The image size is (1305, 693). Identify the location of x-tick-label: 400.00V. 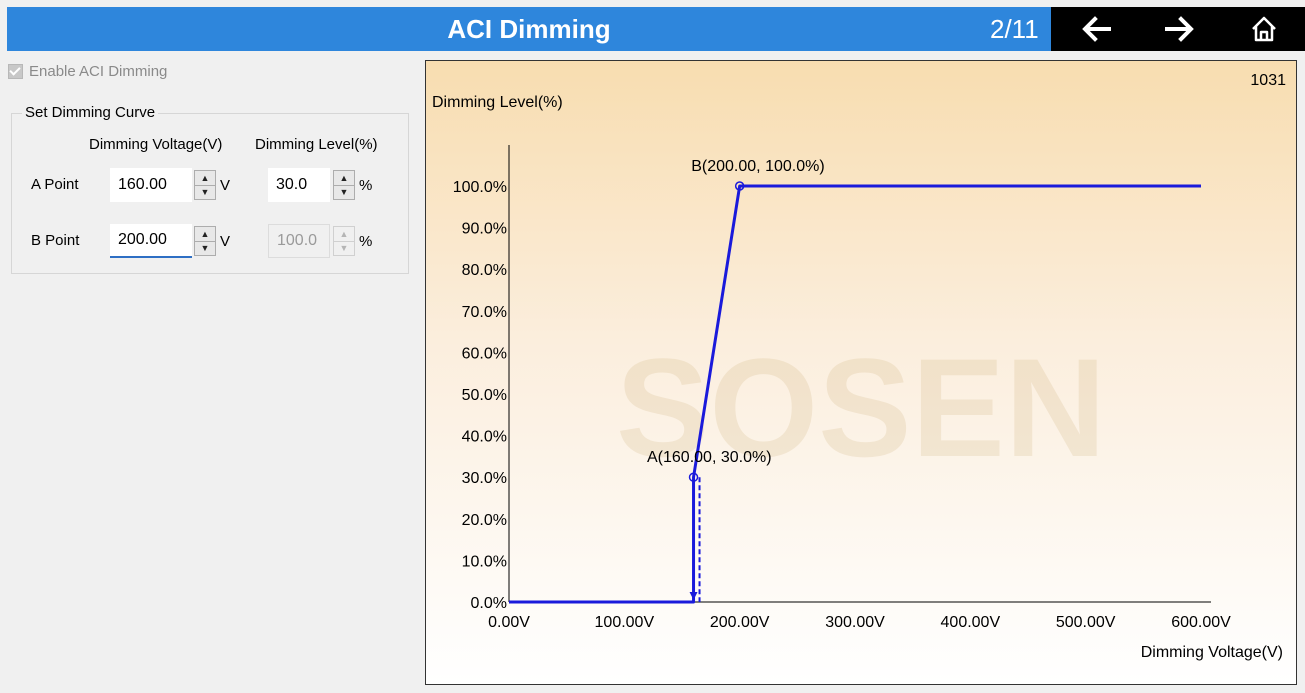
(971, 622).